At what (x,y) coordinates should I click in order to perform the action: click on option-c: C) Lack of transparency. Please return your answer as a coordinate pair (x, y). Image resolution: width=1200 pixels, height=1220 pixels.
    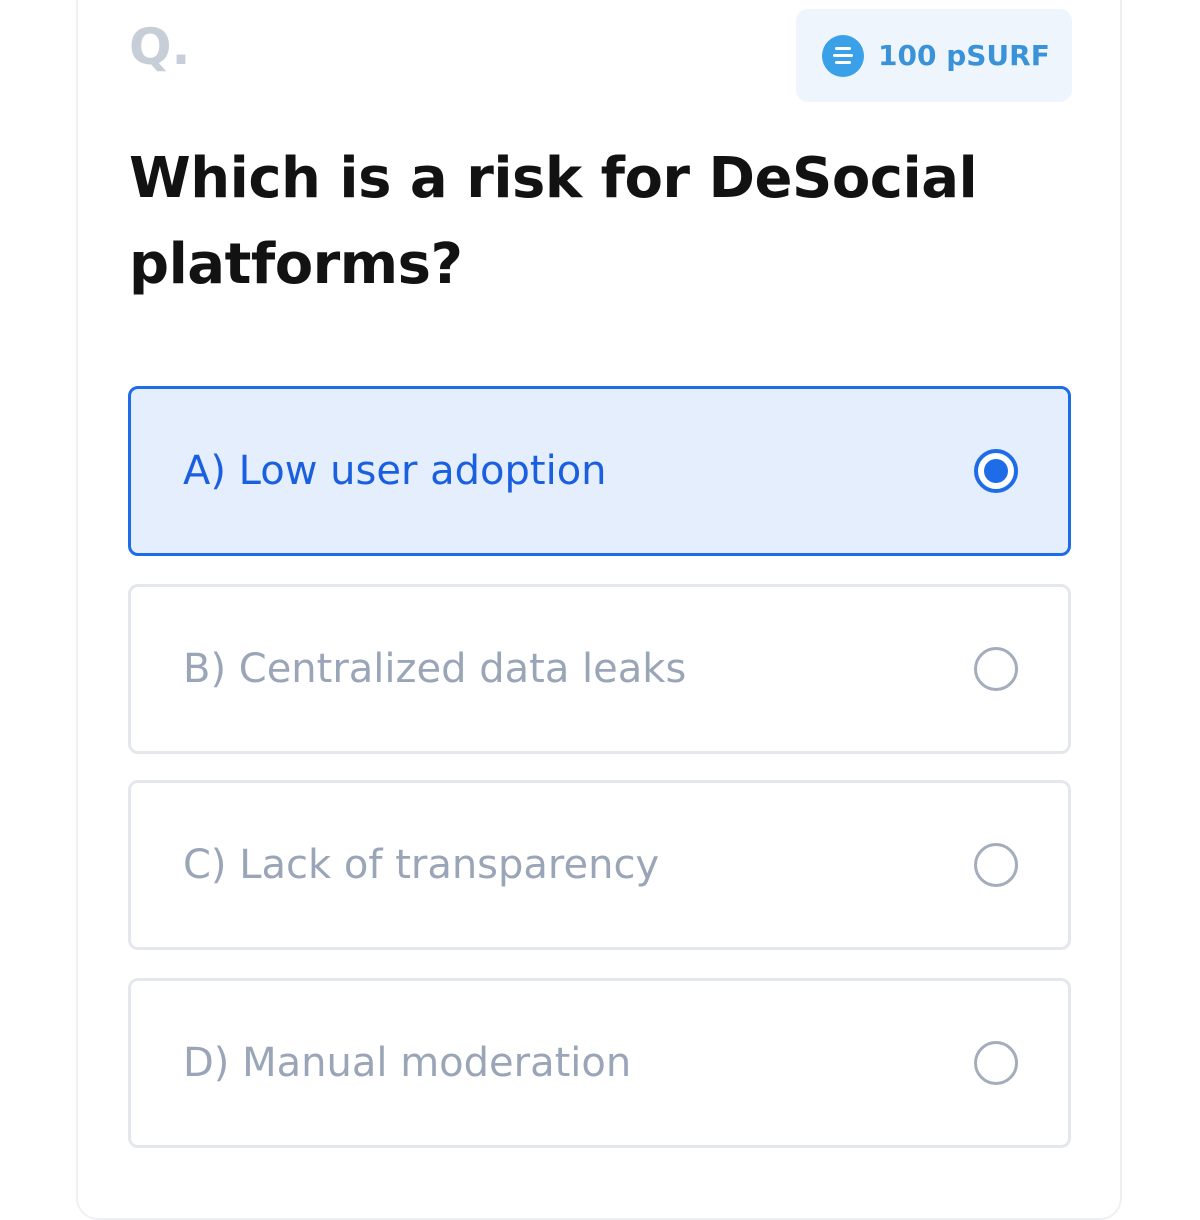
    Looking at the image, I should click on (599, 865).